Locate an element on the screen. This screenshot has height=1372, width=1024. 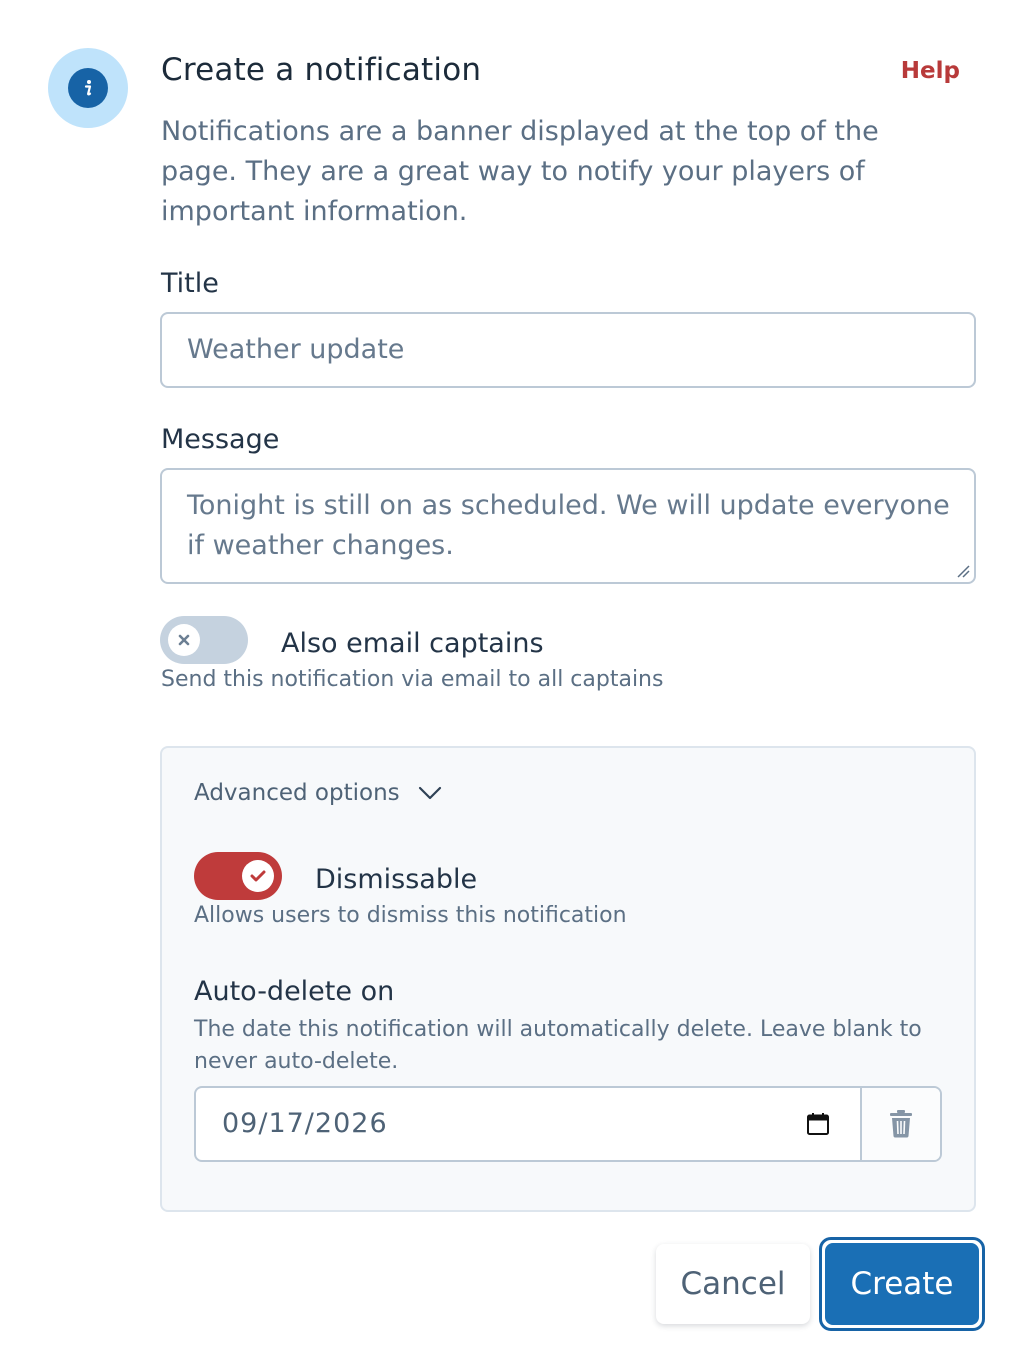
check-icon is located at coordinates (258, 876).